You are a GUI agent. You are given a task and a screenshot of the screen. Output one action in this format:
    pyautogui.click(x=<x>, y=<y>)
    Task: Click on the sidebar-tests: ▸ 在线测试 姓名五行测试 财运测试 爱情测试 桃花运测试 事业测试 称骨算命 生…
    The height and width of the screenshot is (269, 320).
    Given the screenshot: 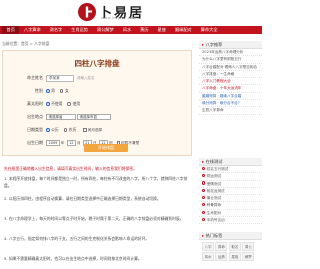 What is the action you would take?
    pyautogui.click(x=230, y=191)
    